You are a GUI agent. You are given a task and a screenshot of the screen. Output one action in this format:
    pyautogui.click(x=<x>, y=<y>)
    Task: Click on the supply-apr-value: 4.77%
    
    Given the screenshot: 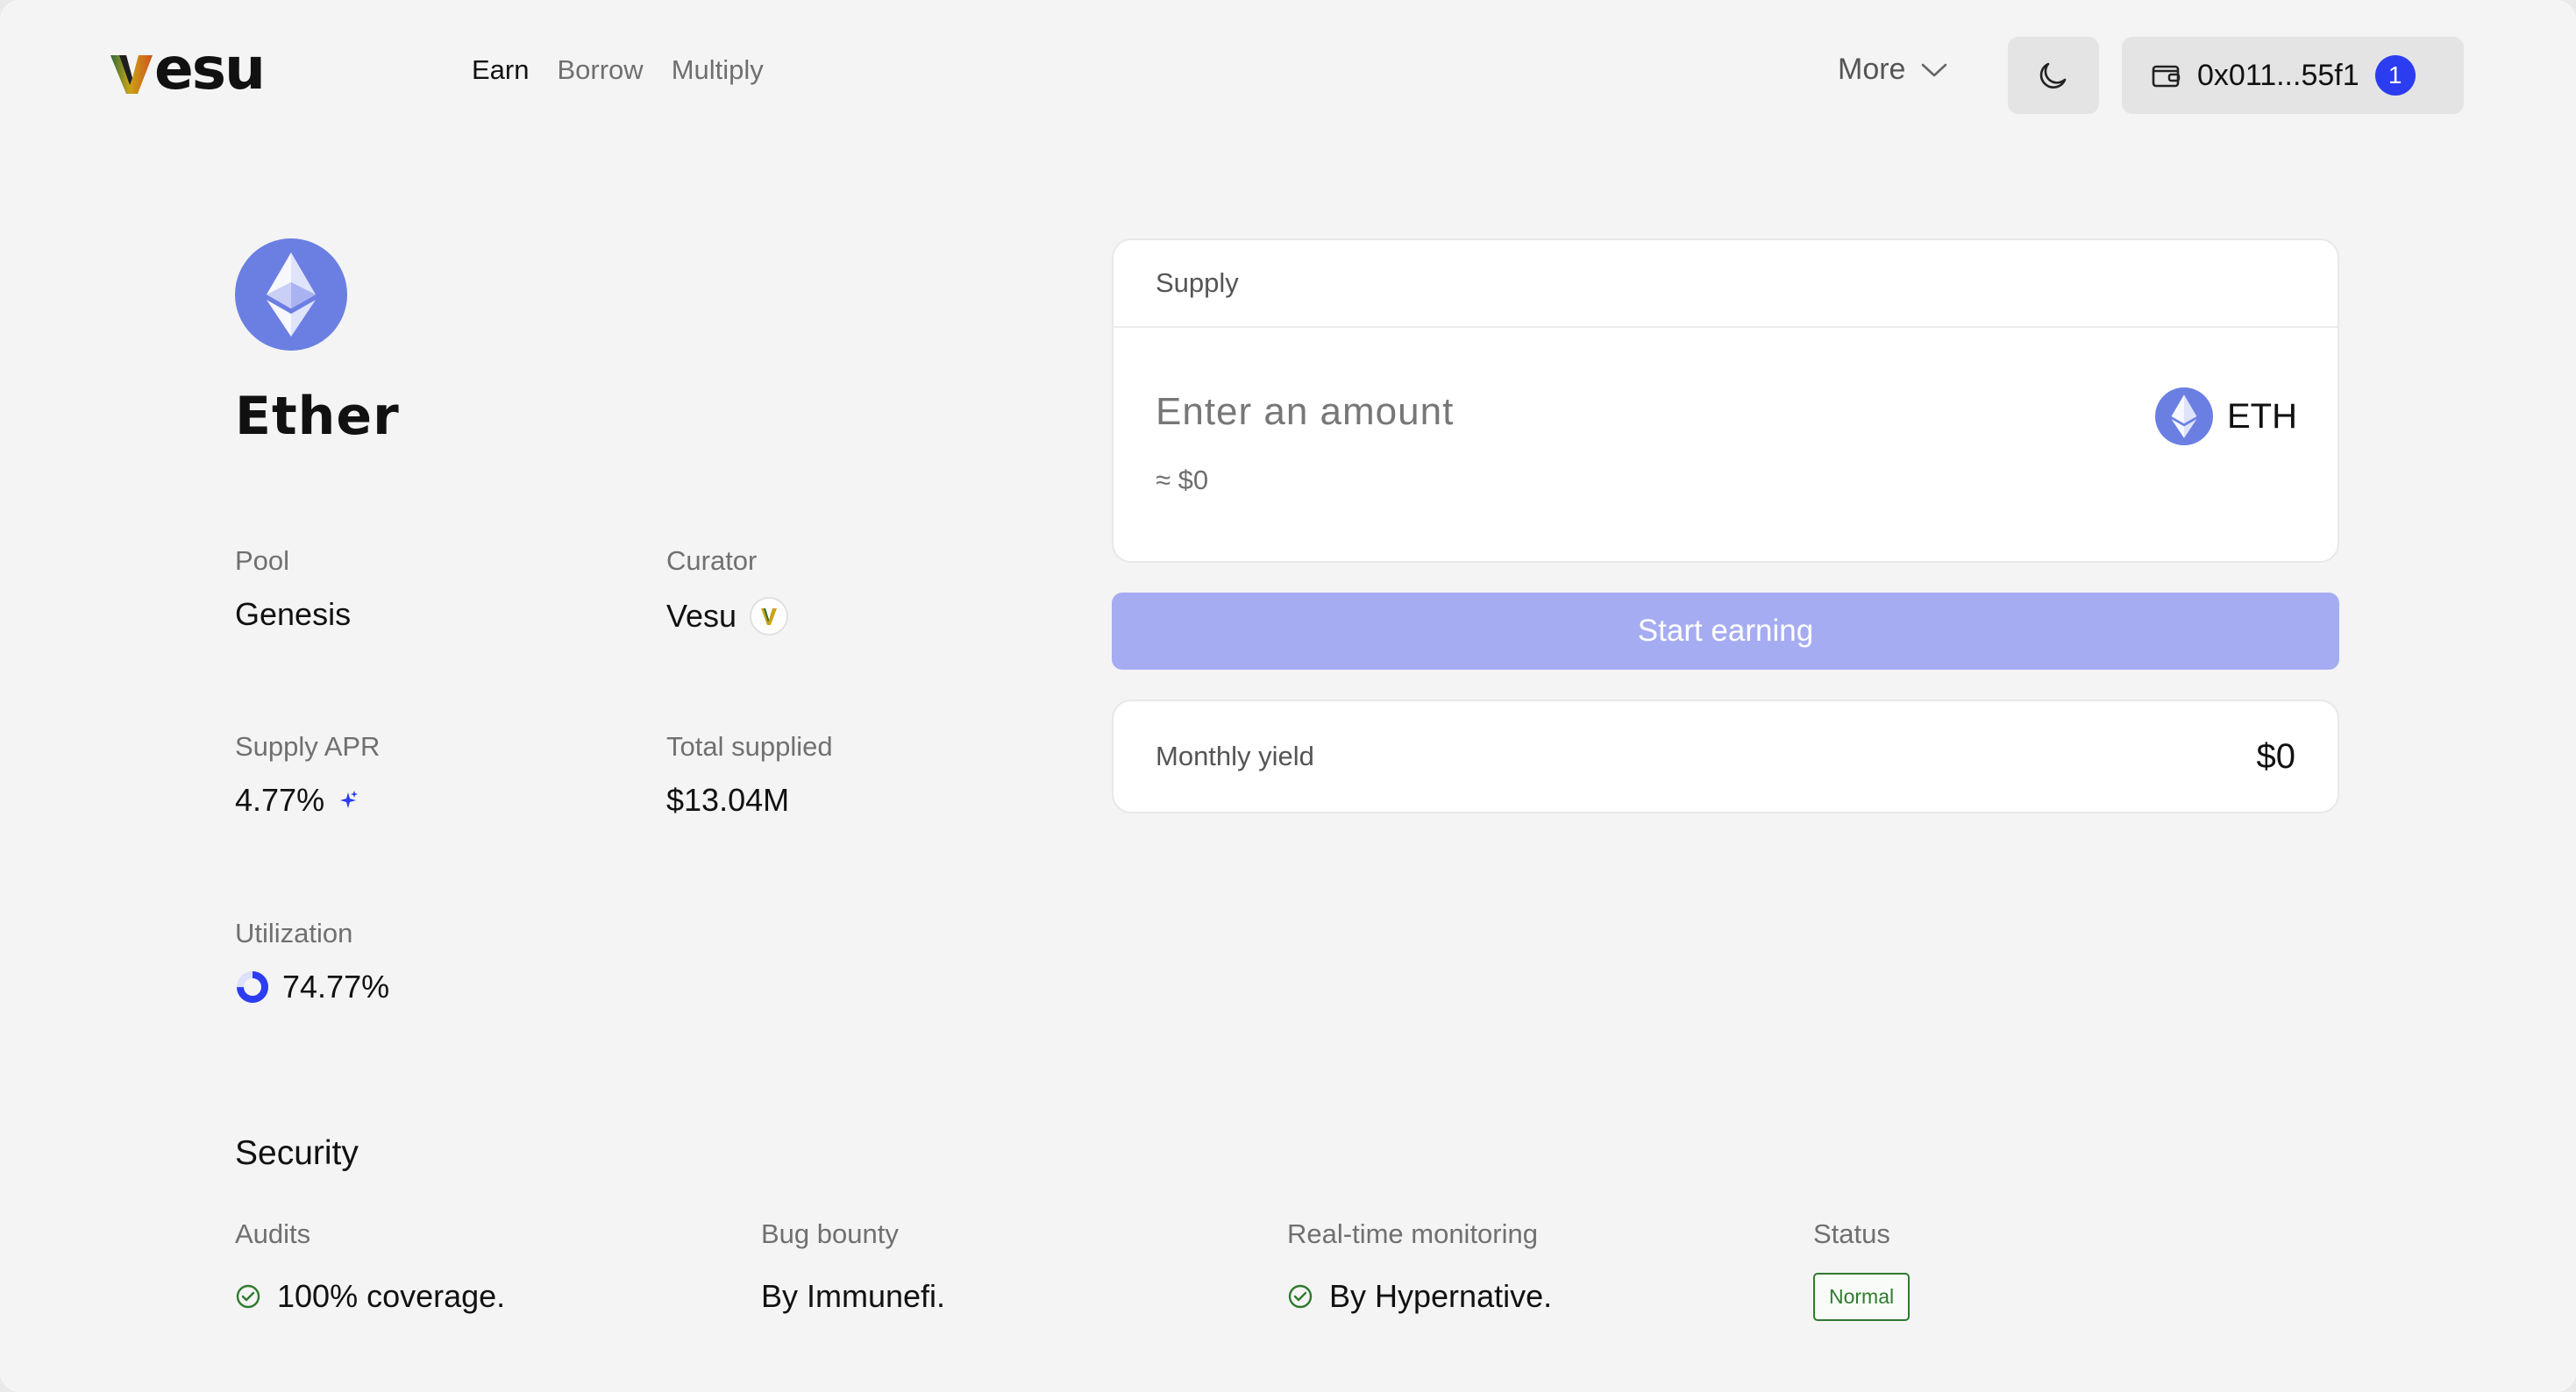 What is the action you would take?
    pyautogui.click(x=307, y=800)
    